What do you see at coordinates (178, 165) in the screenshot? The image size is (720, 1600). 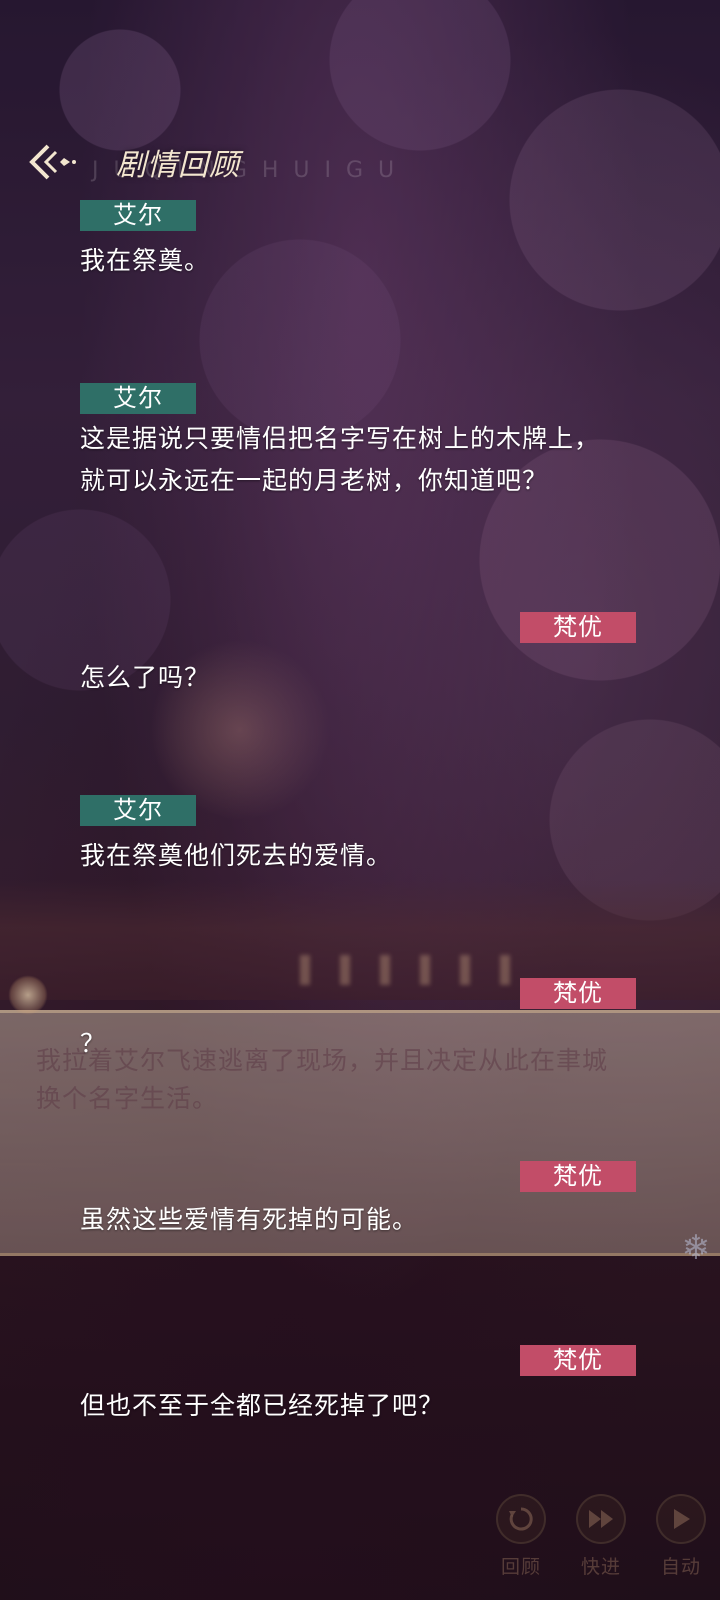 I see `page-title: 剧情回顾` at bounding box center [178, 165].